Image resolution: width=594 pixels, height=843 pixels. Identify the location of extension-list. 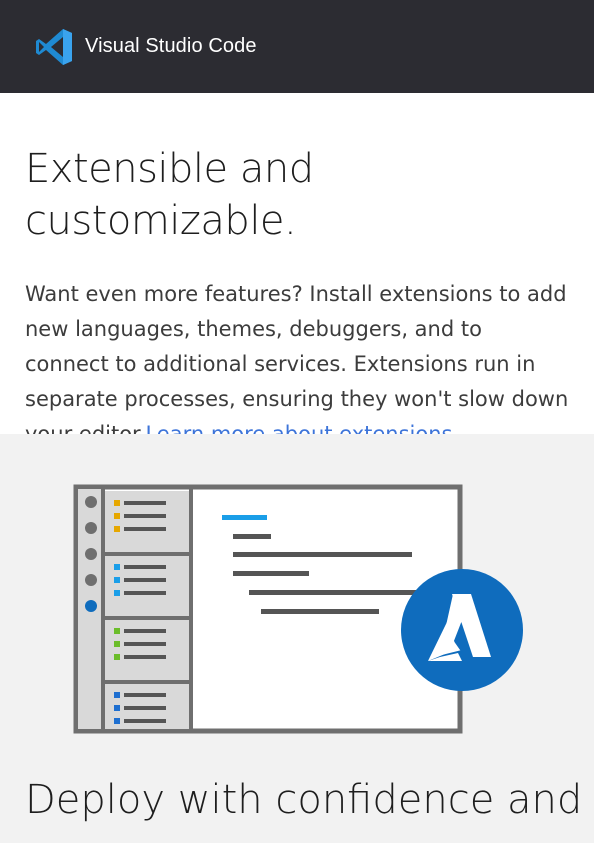
(148, 609).